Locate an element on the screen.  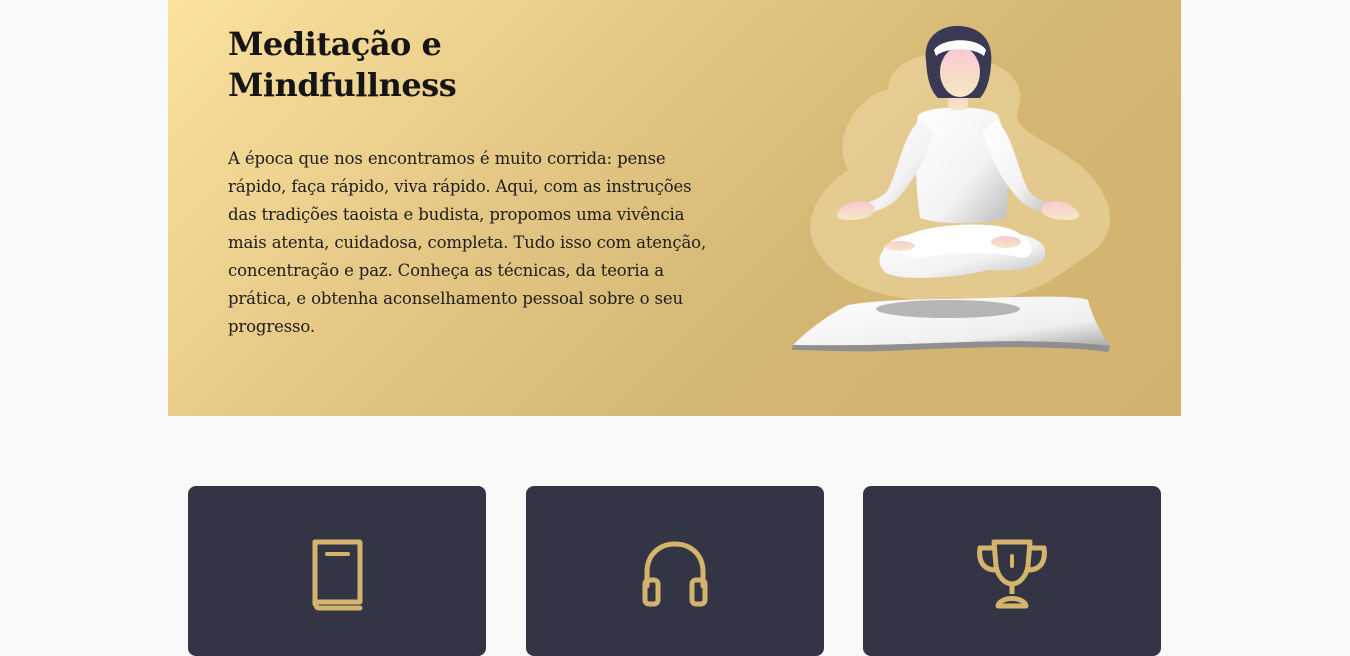
feature-card-audio is located at coordinates (675, 571).